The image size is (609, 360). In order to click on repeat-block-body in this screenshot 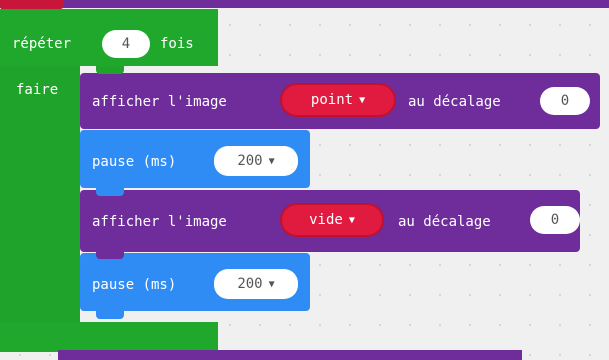, I will do `click(40, 194)`.